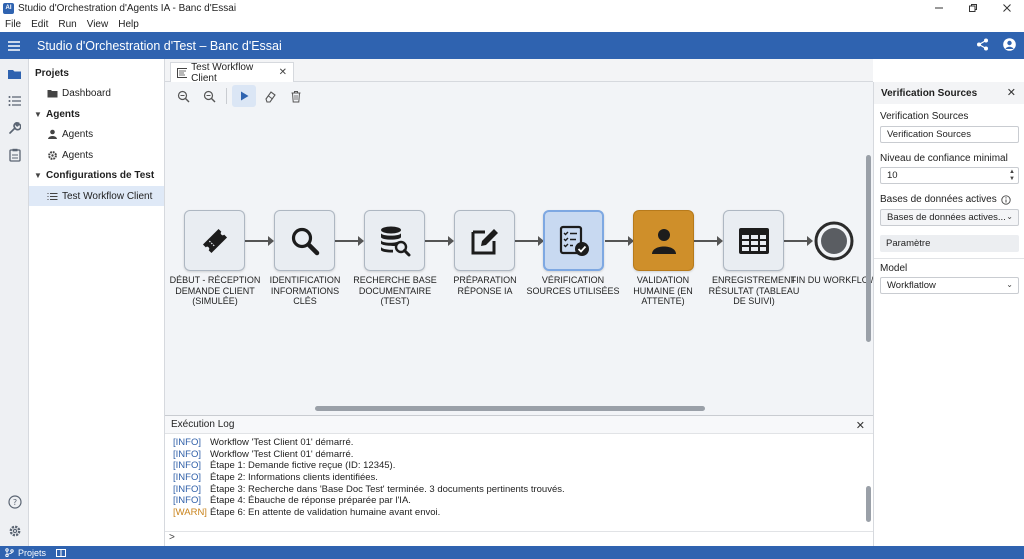 This screenshot has height=559, width=1024. What do you see at coordinates (14, 45) in the screenshot?
I see `hamburger-menu-button` at bounding box center [14, 45].